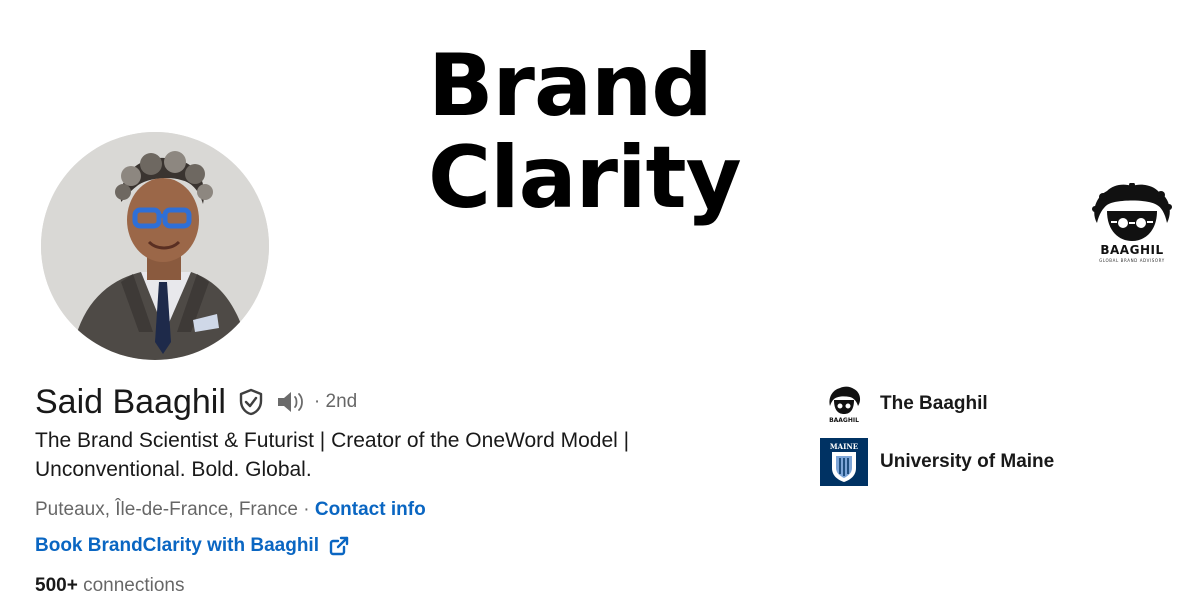 The width and height of the screenshot is (1203, 599). Describe the element at coordinates (570, 86) in the screenshot. I see `banner-title-line1: Brand` at that location.